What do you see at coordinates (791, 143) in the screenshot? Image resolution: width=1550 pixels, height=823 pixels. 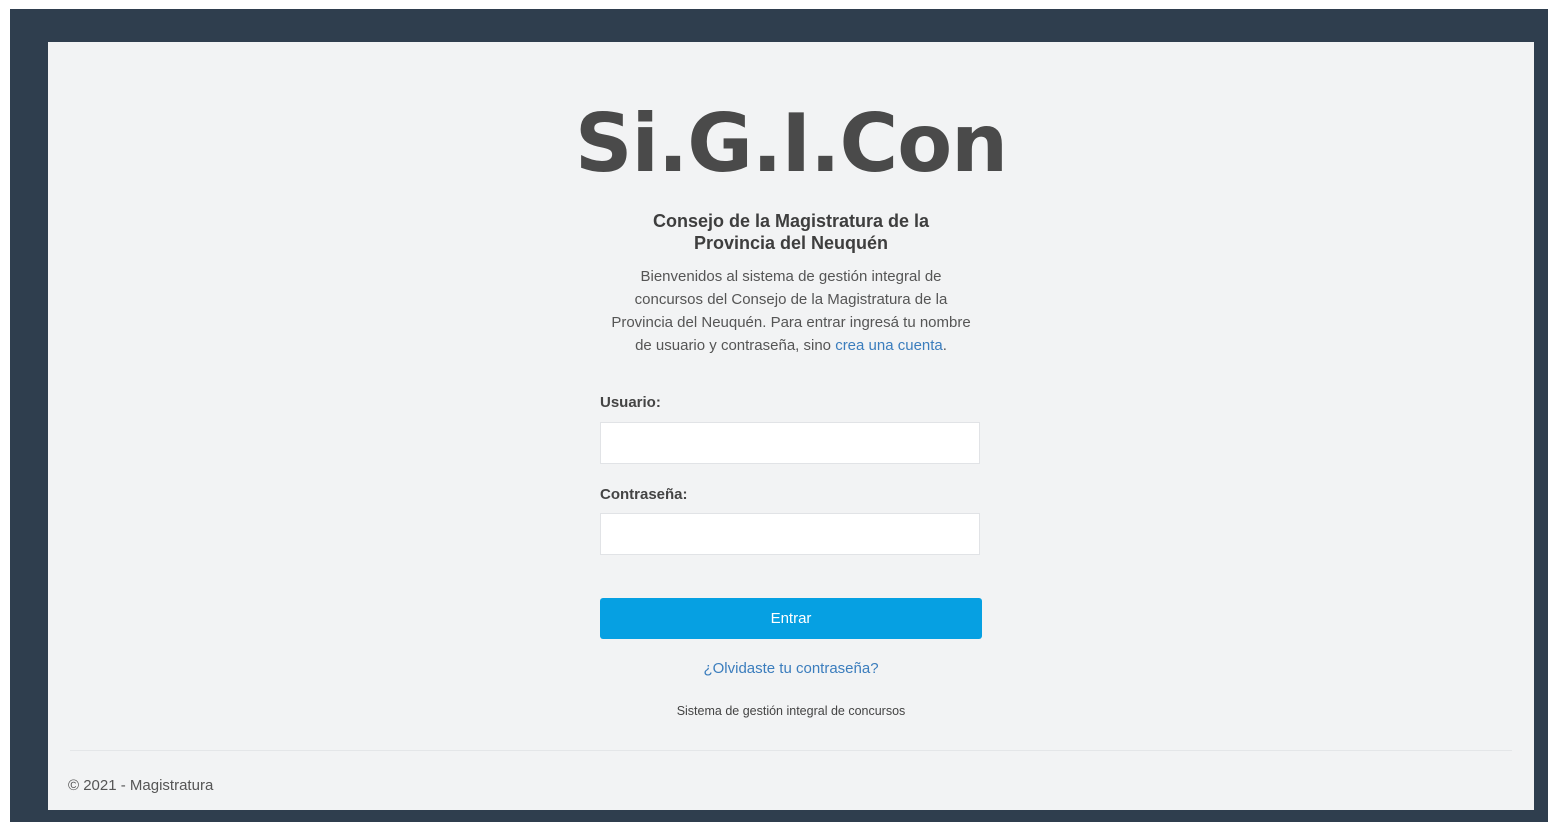 I see `app-title: Si.G.I.Con` at bounding box center [791, 143].